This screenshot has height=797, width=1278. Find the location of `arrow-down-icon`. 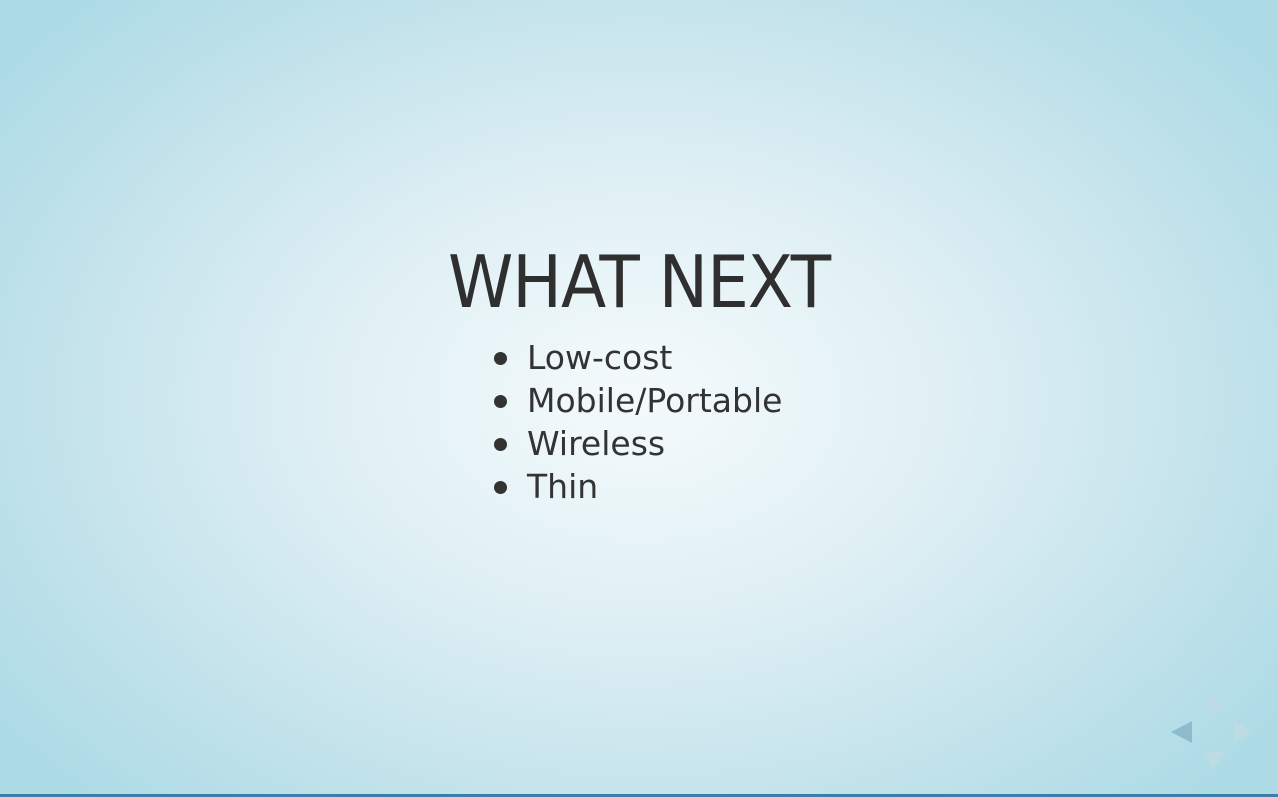

arrow-down-icon is located at coordinates (1213, 761).